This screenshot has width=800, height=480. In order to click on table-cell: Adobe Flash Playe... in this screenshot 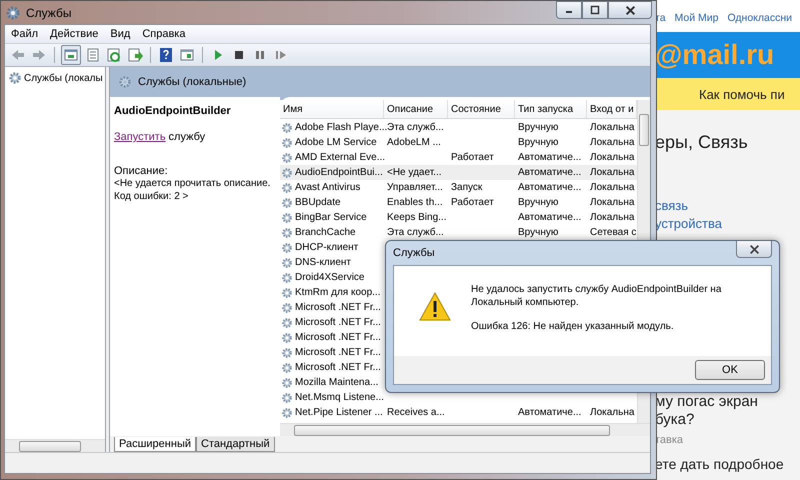, I will do `click(341, 127)`.